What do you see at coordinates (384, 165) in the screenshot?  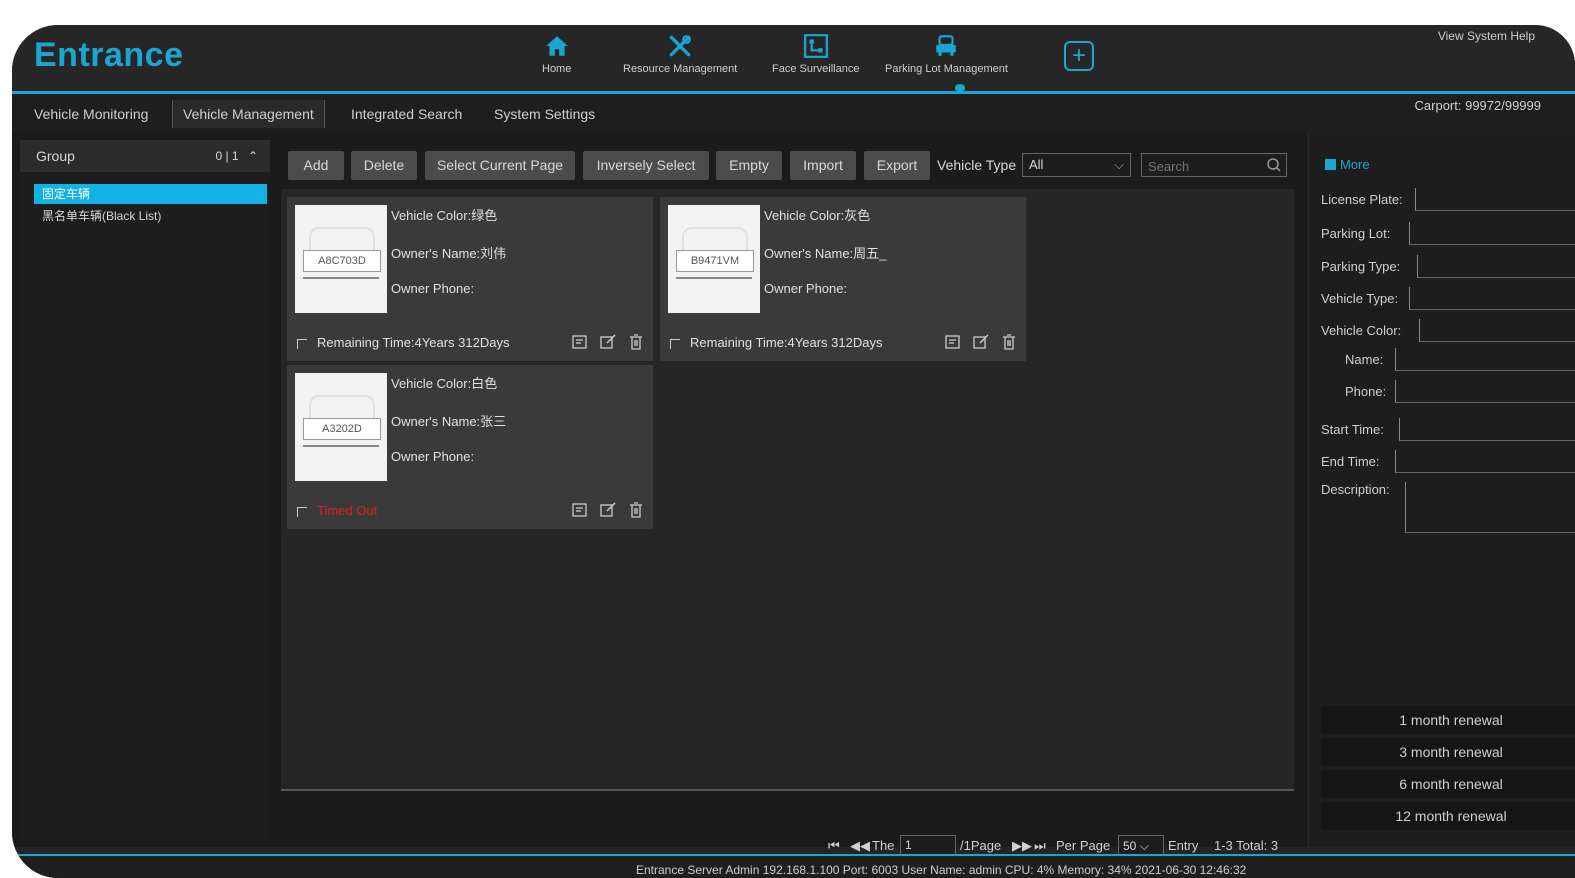 I see `delete-button: Delete` at bounding box center [384, 165].